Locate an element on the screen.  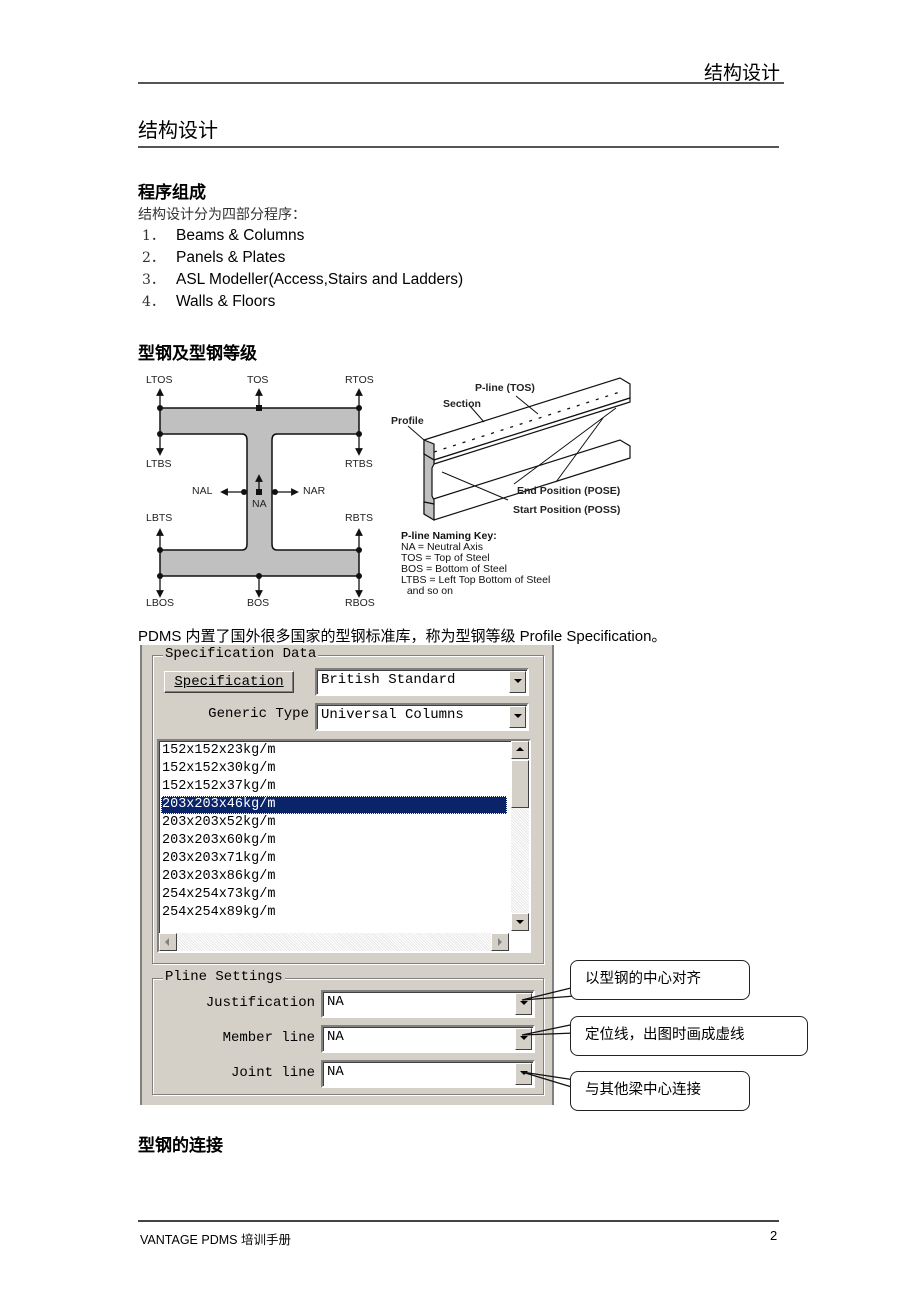
connection-heading: 型钢的连接 is located at coordinates (180, 1145).